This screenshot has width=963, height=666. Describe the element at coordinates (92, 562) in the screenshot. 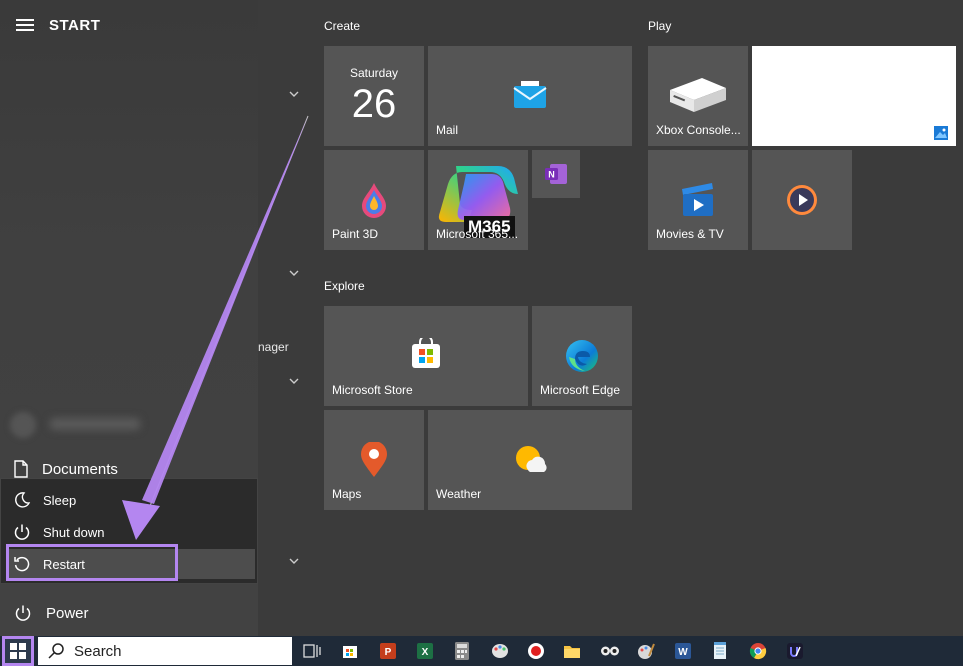

I see `restart-highlight-box` at that location.